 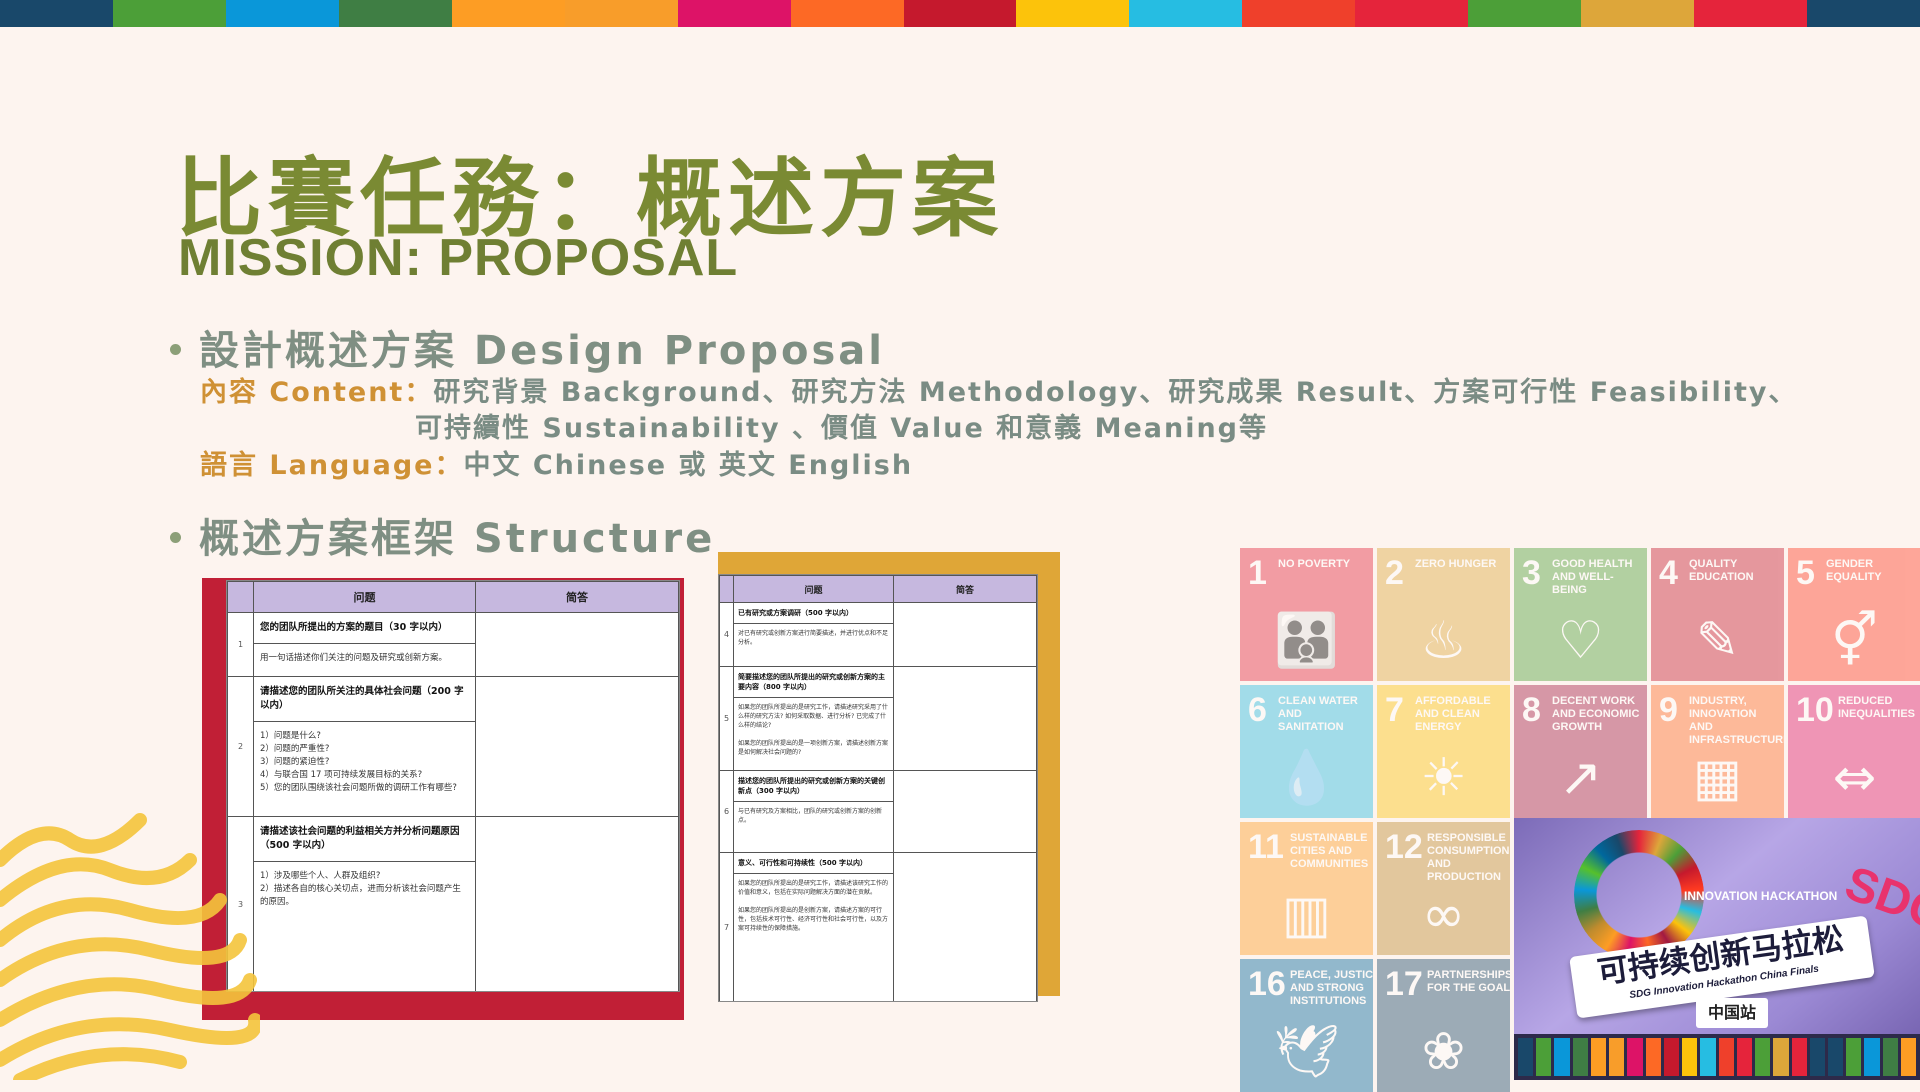 I want to click on language-line: 語言 Language：中文 Chinese 或 英文 English, so click(x=556, y=462).